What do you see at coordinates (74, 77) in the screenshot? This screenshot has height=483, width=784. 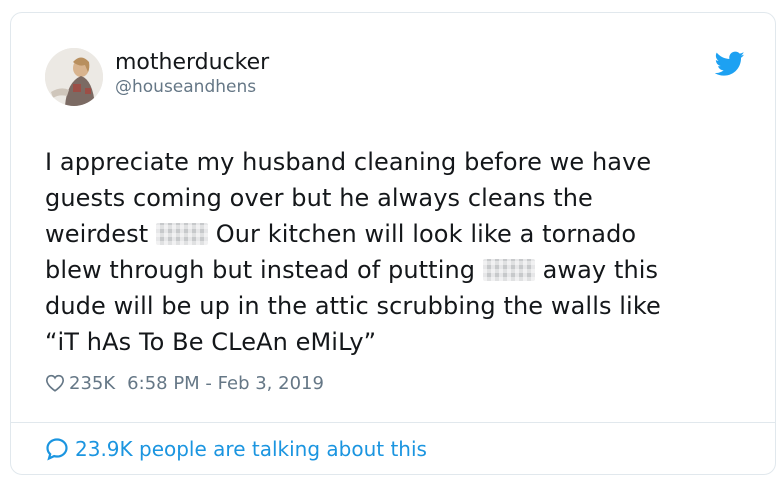 I see `avatar` at bounding box center [74, 77].